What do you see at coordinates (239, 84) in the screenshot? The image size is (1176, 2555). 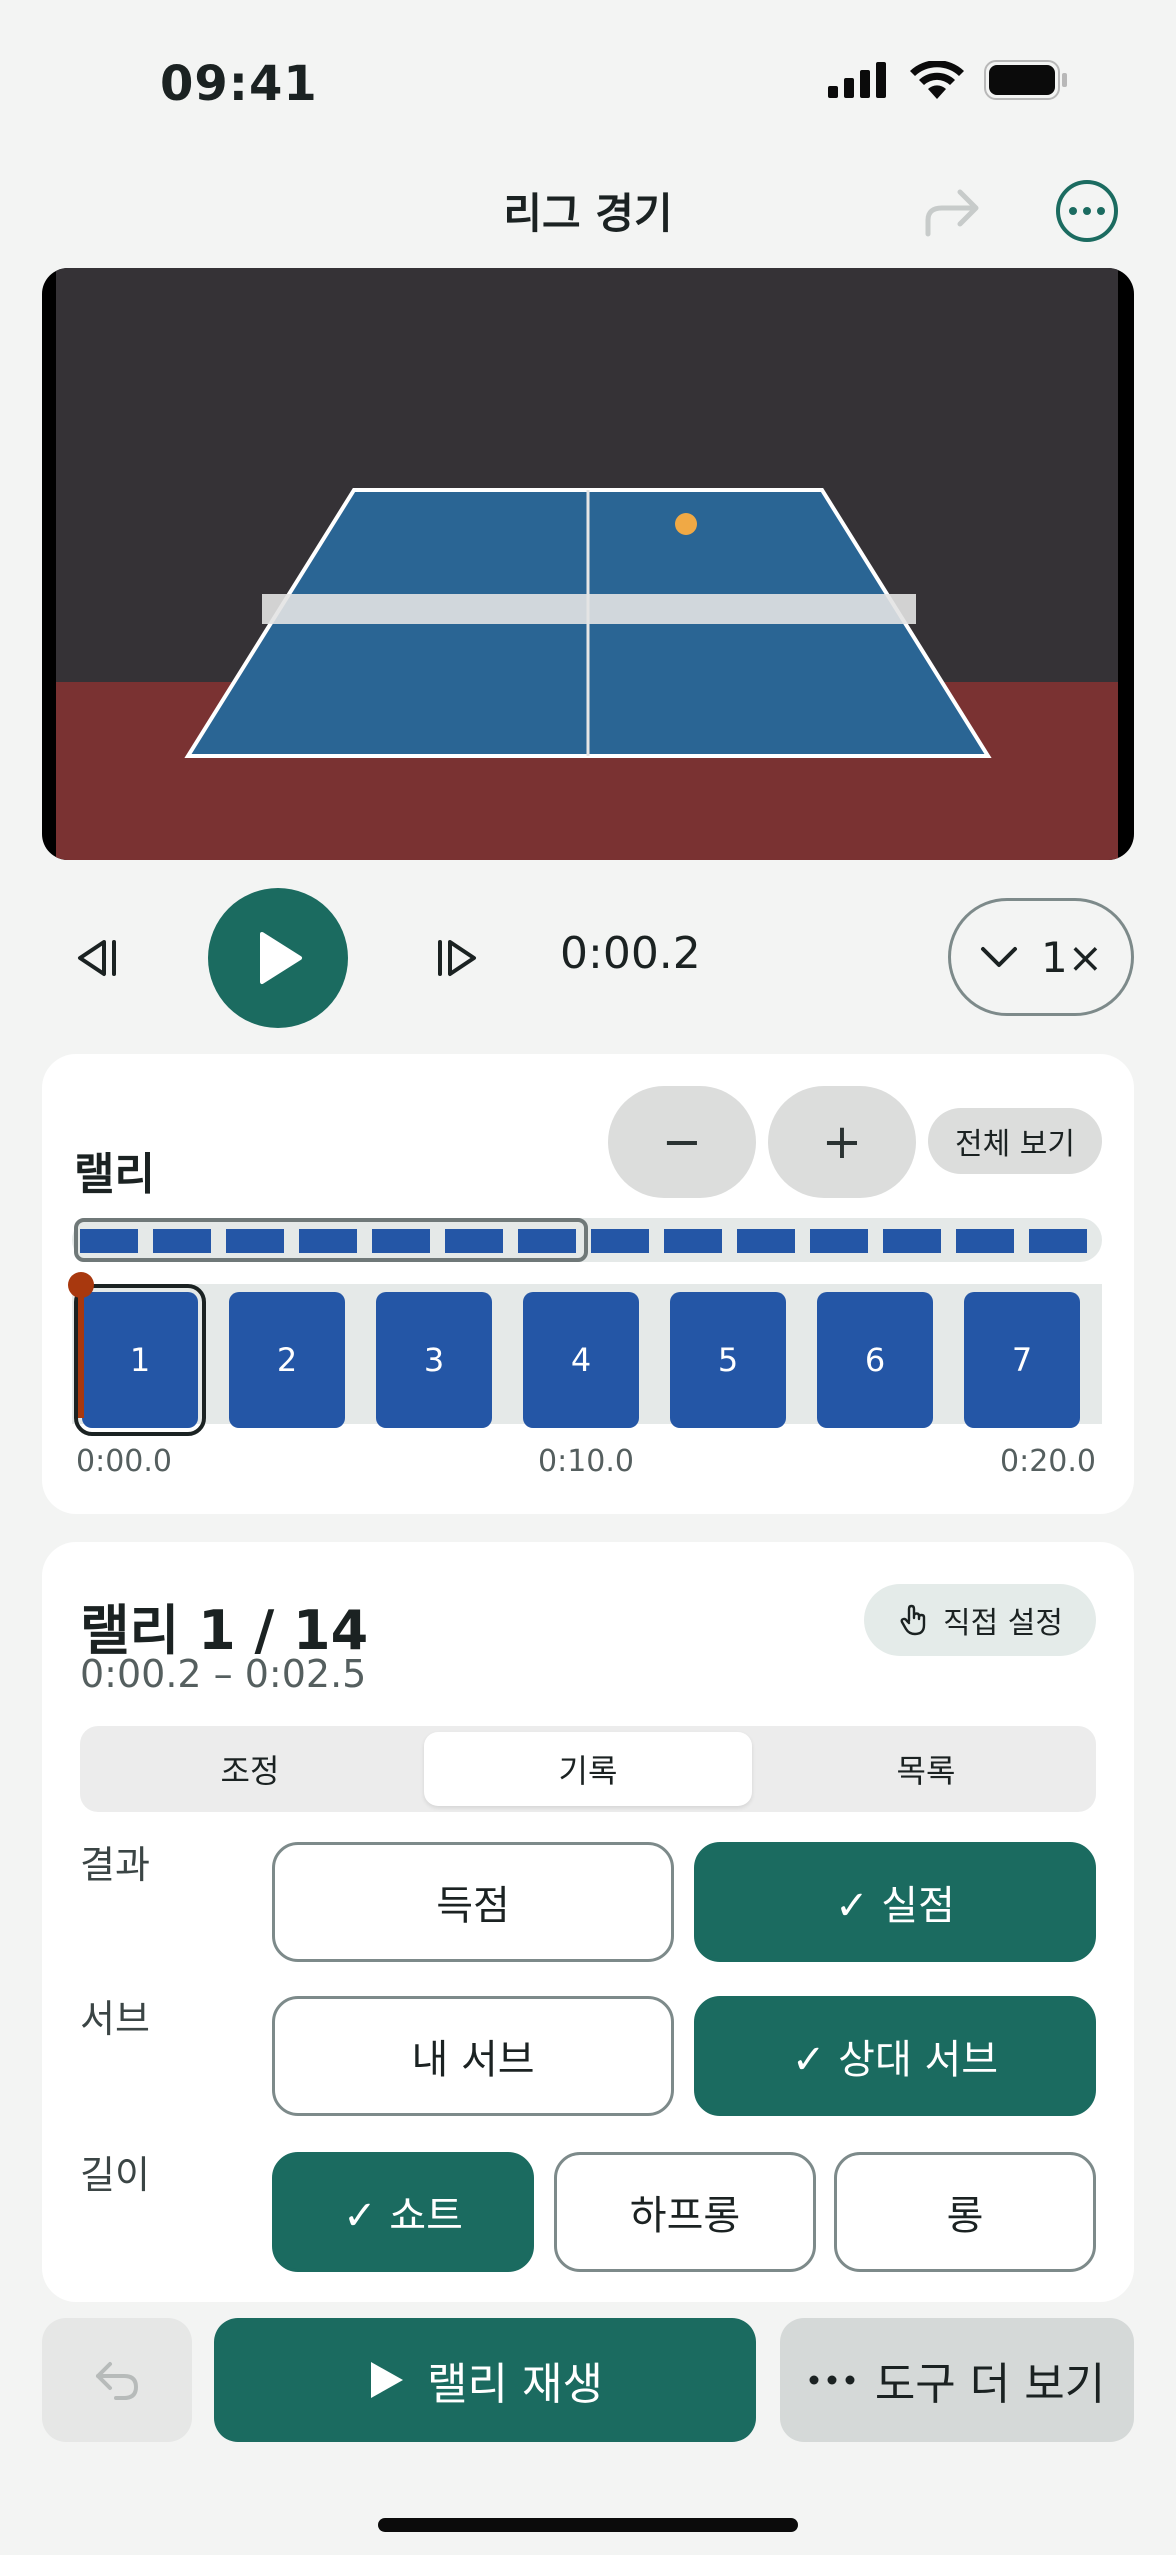 I see `status-time: 09:41` at bounding box center [239, 84].